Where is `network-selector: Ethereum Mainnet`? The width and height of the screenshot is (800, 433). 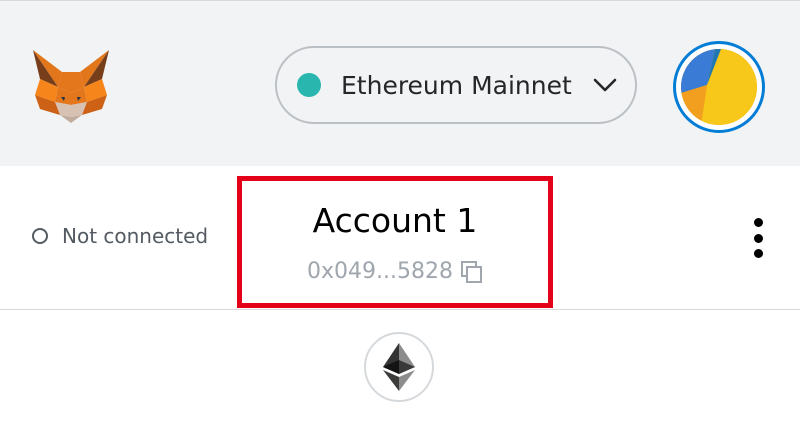
network-selector: Ethereum Mainnet is located at coordinates (456, 85).